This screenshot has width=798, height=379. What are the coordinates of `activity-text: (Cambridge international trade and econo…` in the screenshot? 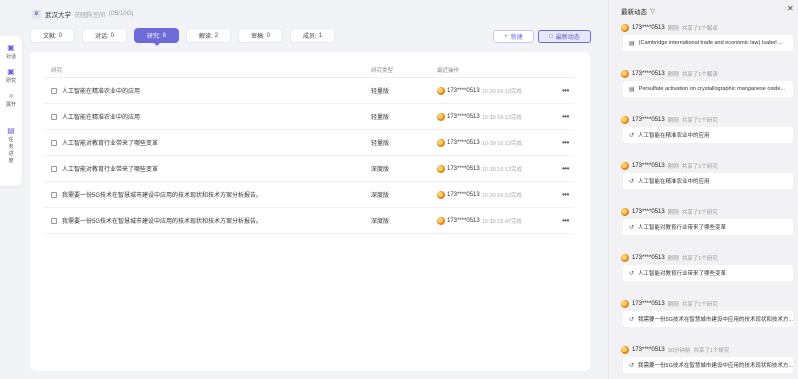 It's located at (710, 43).